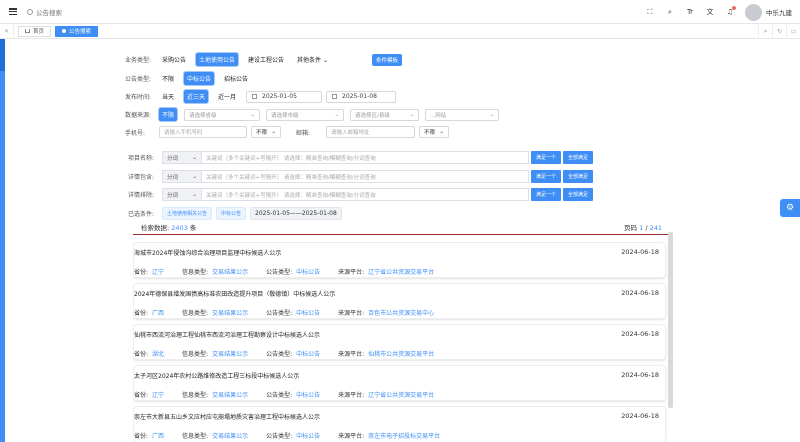 Image resolution: width=800 pixels, height=442 pixels. What do you see at coordinates (655, 228) in the screenshot?
I see `page-total: 241` at bounding box center [655, 228].